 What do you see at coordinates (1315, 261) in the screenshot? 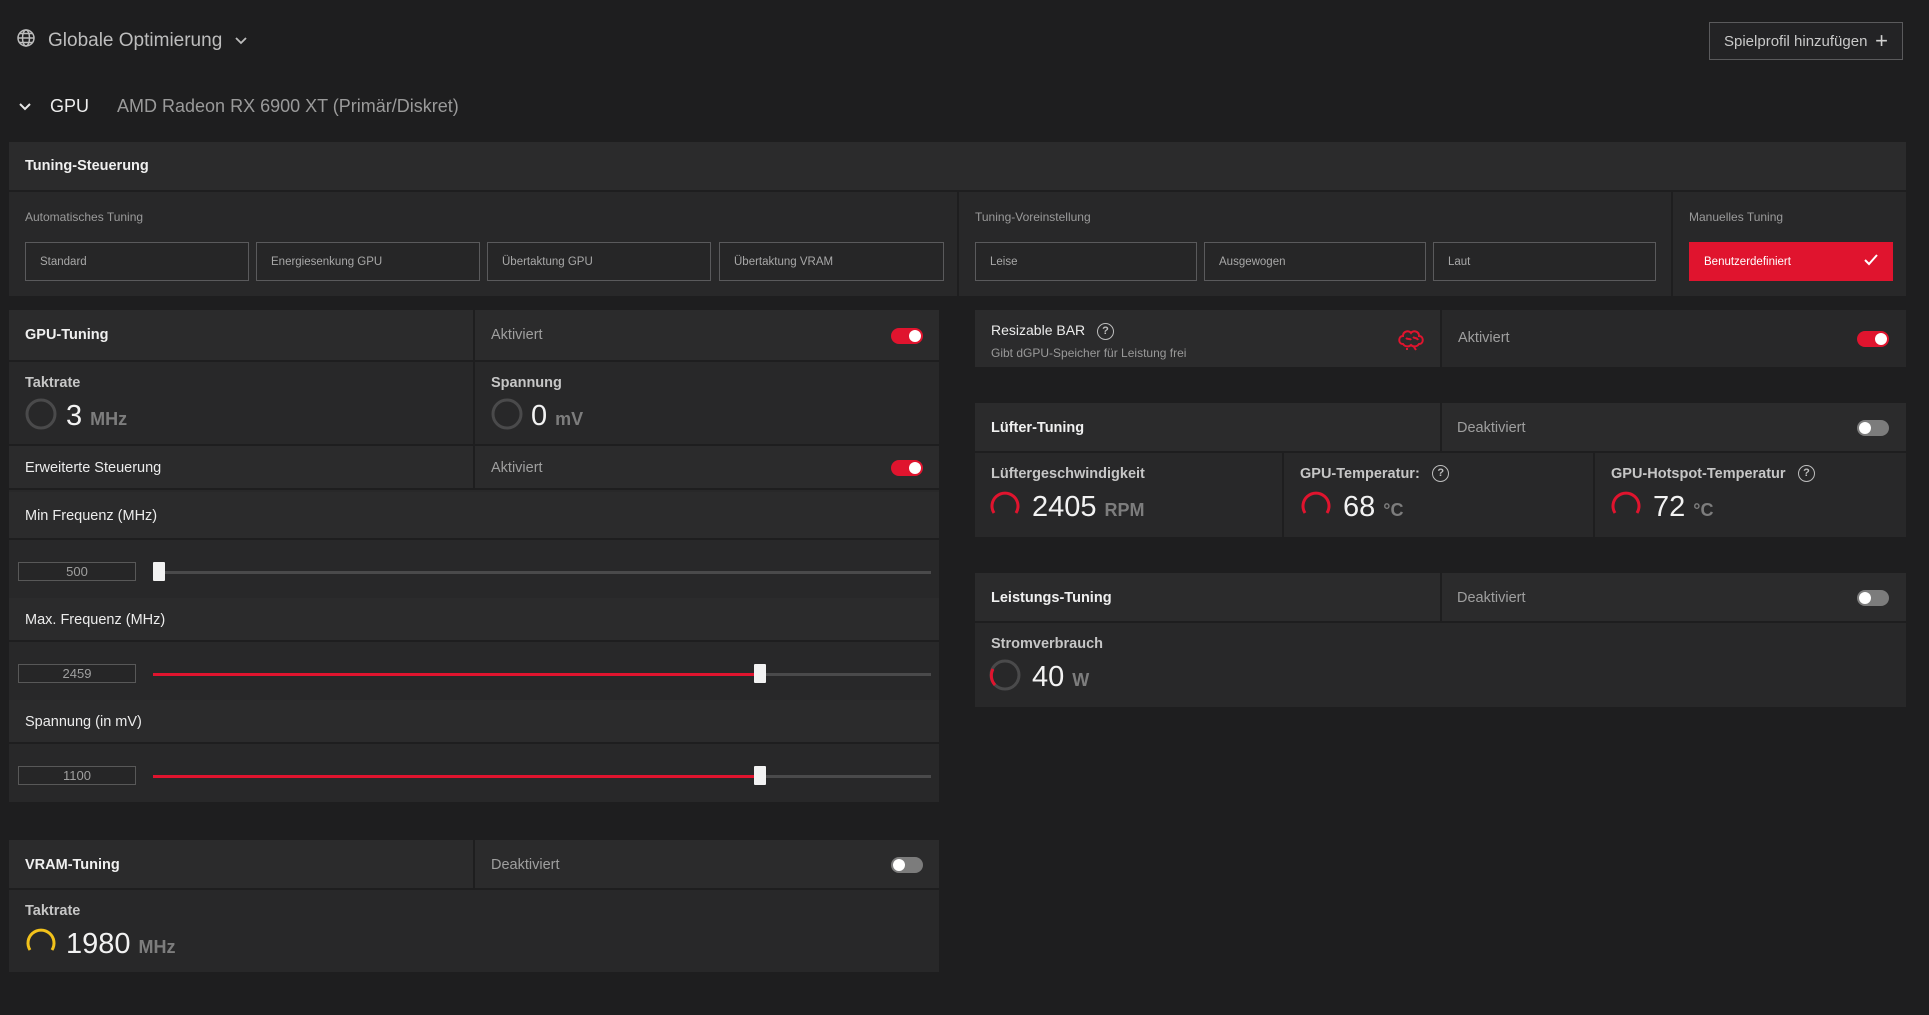
I see `preset-balanced-button: Ausgewogen` at bounding box center [1315, 261].